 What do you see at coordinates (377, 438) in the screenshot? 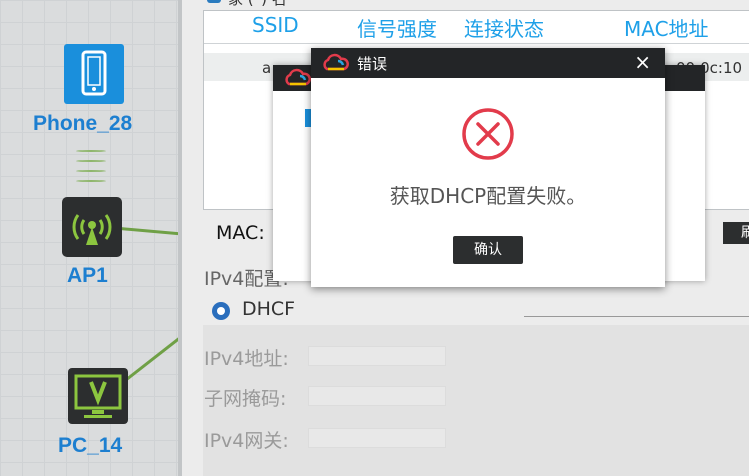
I see `gateway-input` at bounding box center [377, 438].